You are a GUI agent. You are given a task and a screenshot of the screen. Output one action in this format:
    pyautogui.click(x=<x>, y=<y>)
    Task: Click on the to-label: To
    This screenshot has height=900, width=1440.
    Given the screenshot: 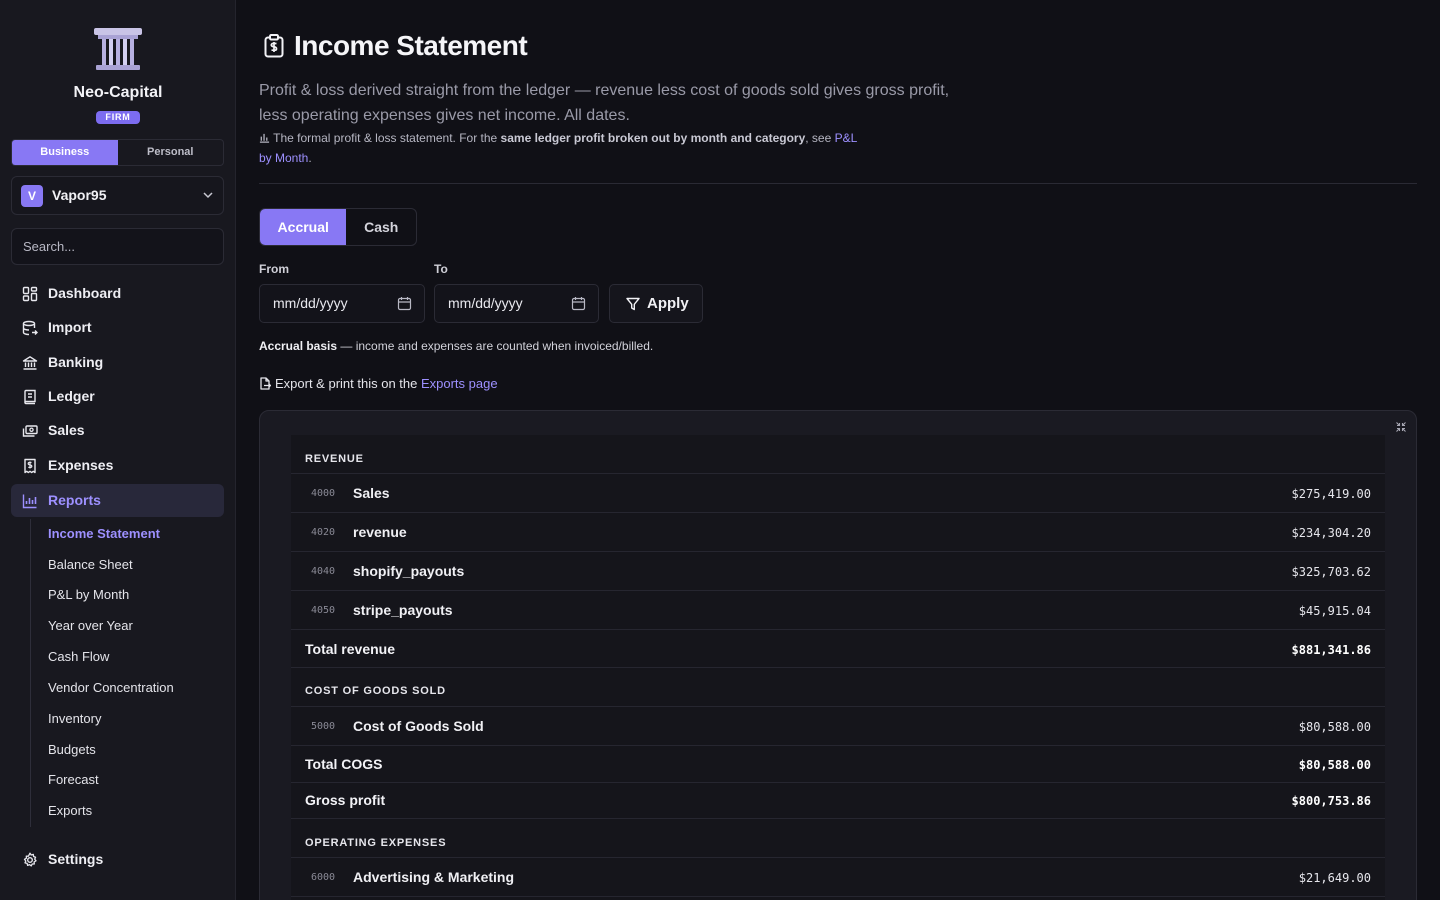 What is the action you would take?
    pyautogui.click(x=441, y=269)
    